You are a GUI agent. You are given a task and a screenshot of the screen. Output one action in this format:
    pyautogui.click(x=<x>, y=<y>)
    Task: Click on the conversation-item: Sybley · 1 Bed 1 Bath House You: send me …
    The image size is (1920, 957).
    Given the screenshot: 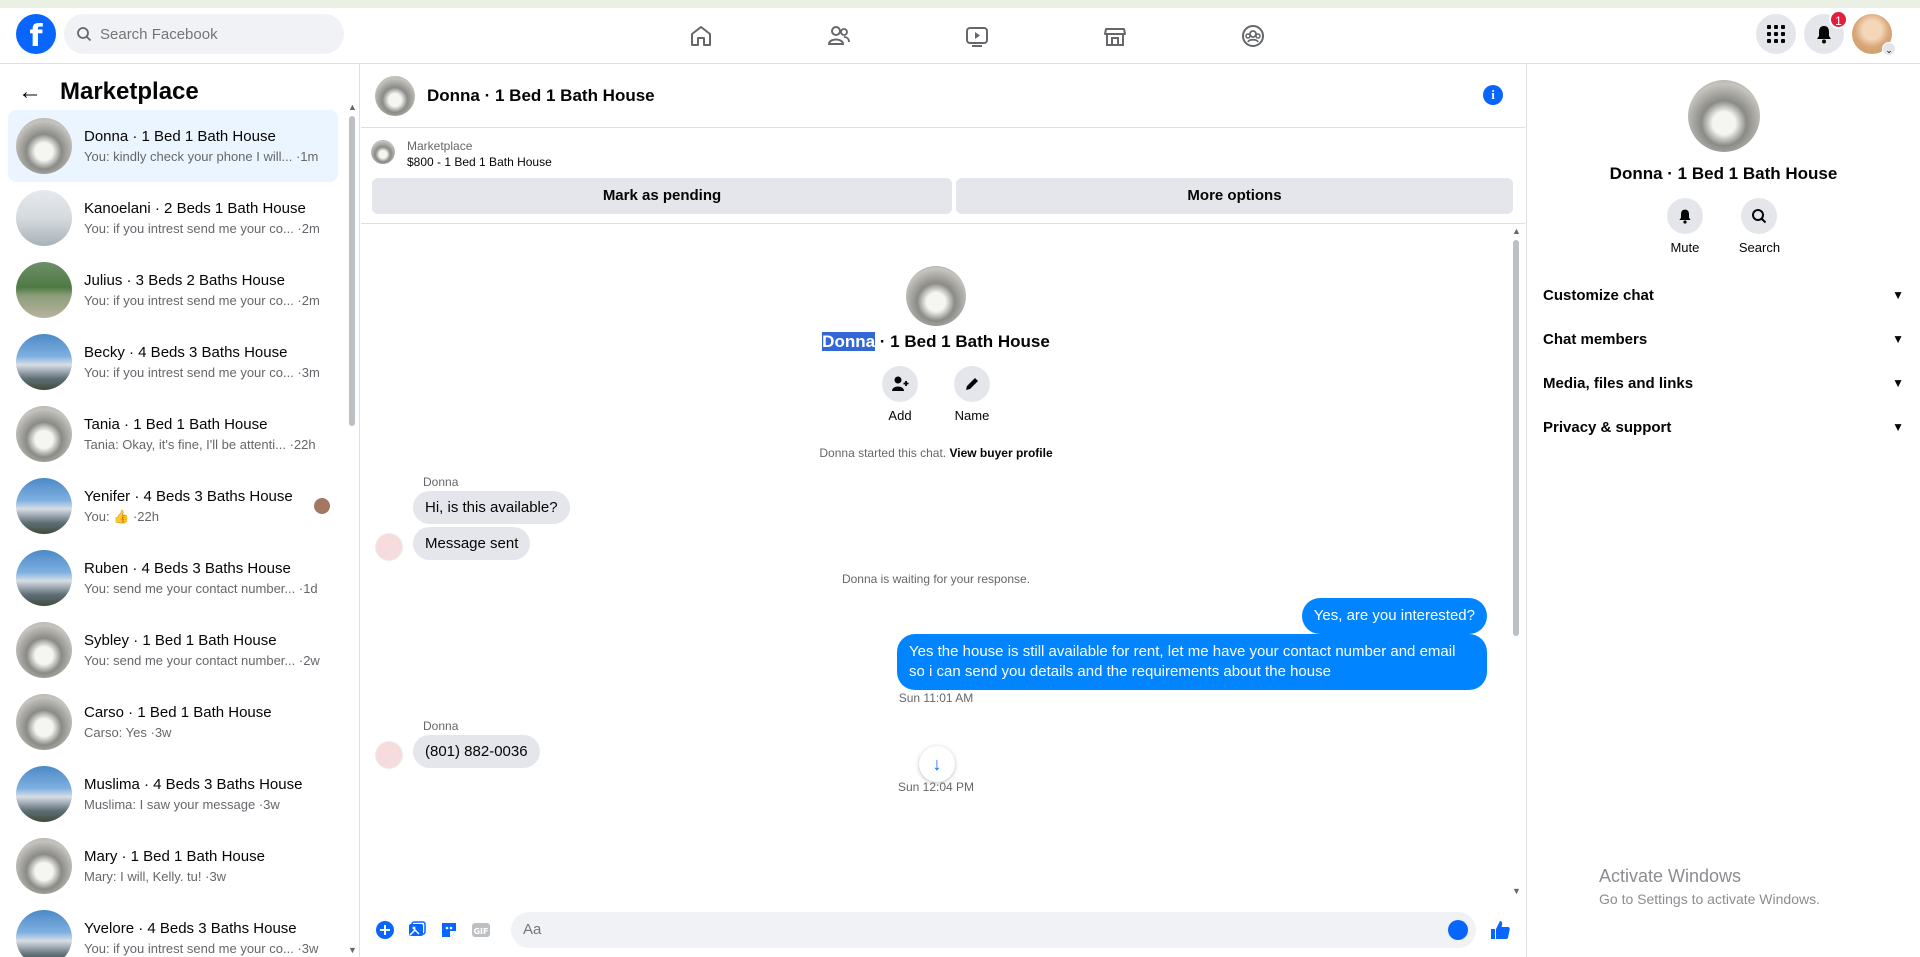 What is the action you would take?
    pyautogui.click(x=173, y=650)
    